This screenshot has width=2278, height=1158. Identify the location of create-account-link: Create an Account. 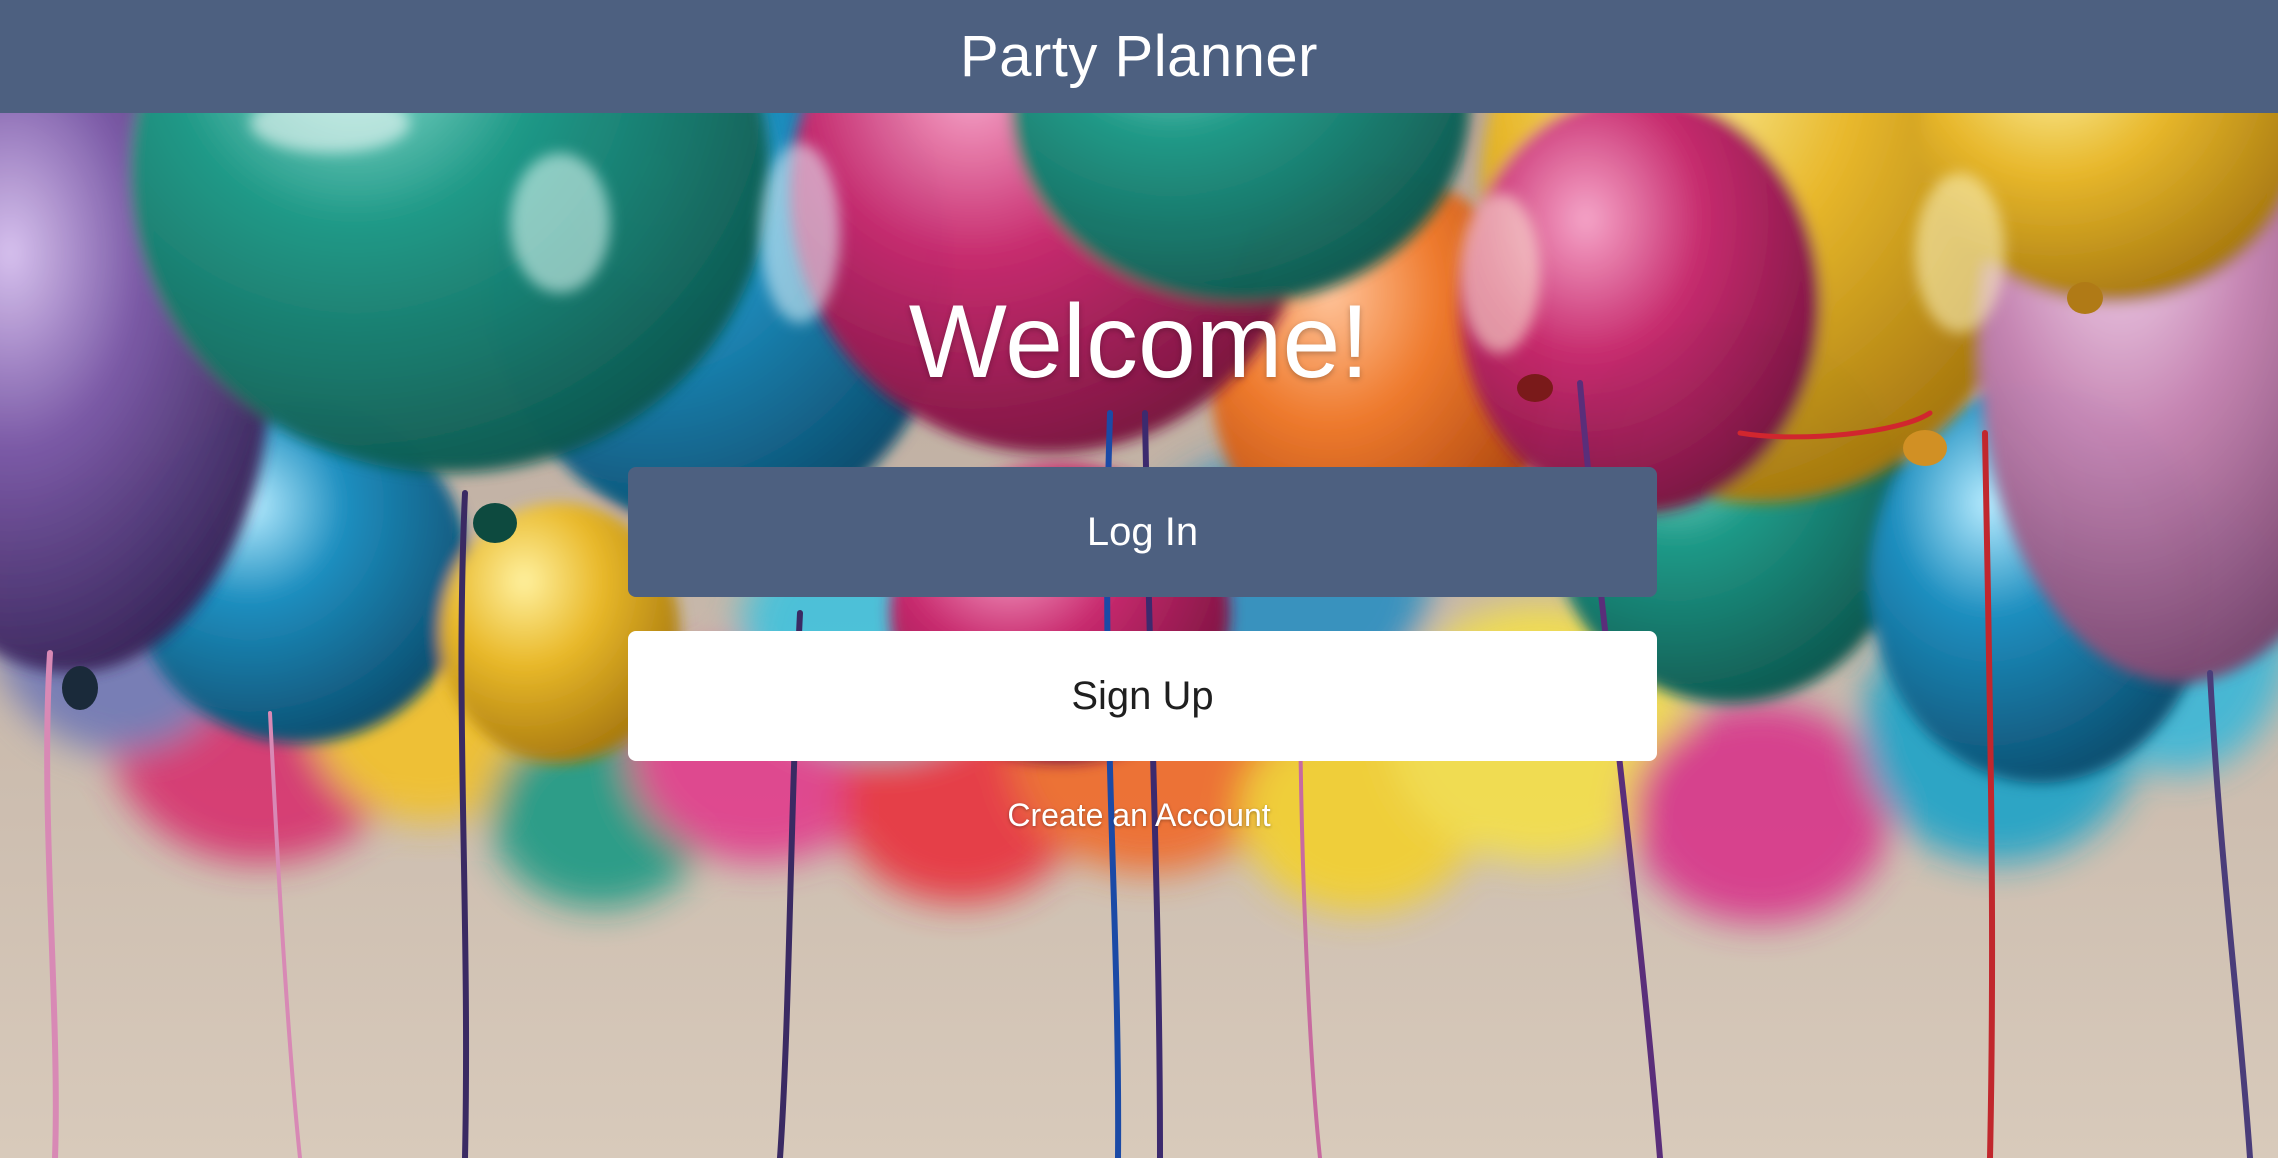
(1139, 815).